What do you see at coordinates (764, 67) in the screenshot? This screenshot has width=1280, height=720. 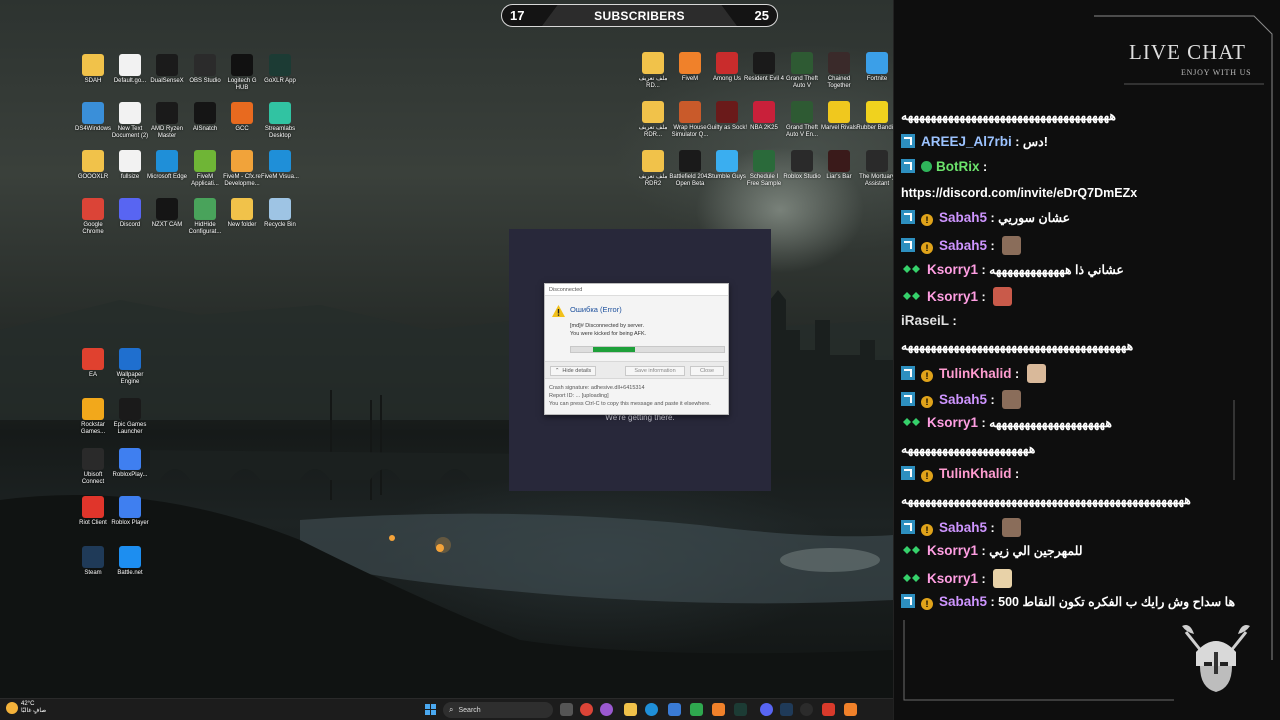 I see `right-desktop-icon: Resident Evil 4` at bounding box center [764, 67].